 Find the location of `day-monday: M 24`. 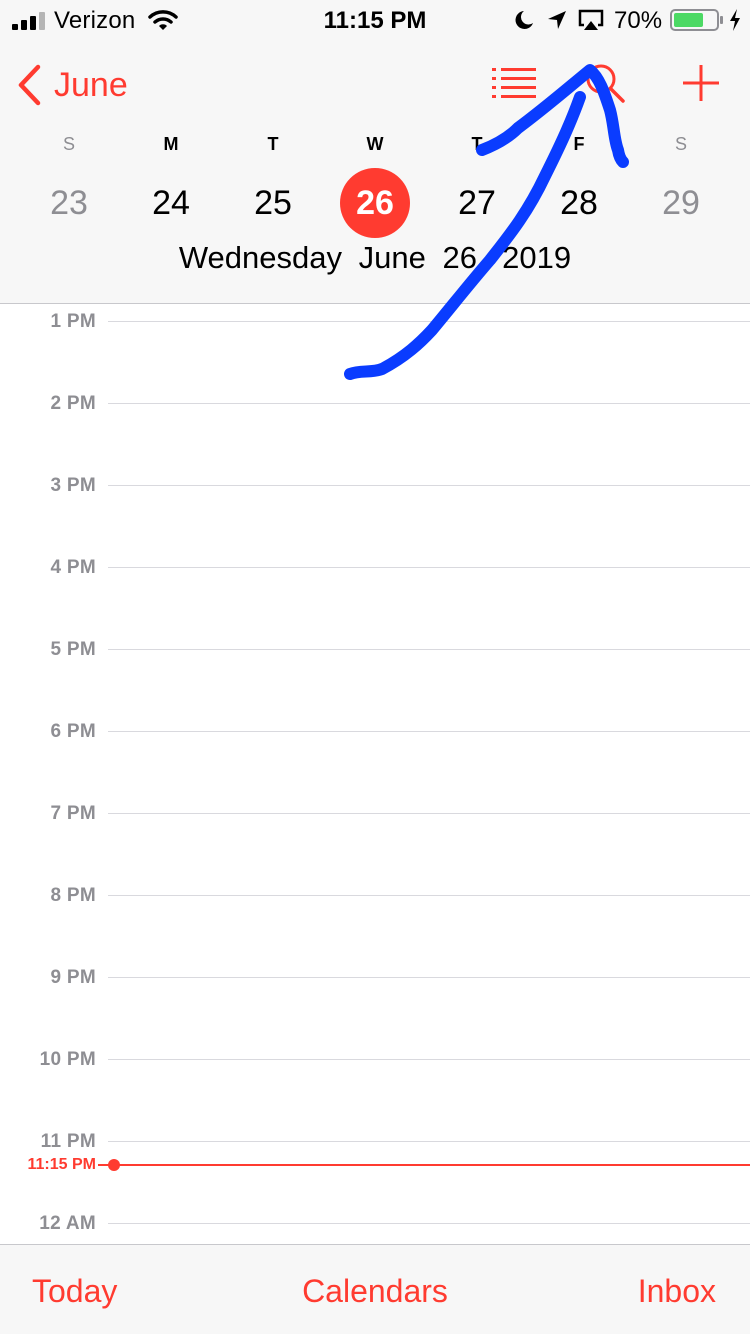

day-monday: M 24 is located at coordinates (171, 184).